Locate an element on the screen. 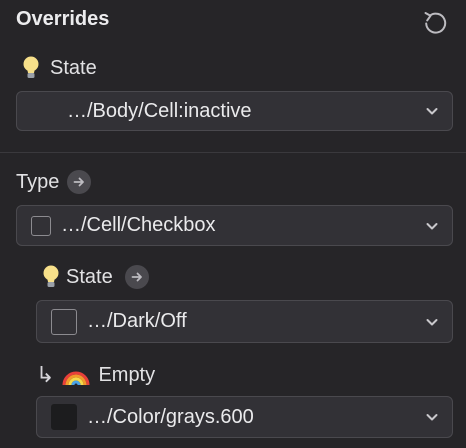  nested-state-label-row: State is located at coordinates (94, 277).